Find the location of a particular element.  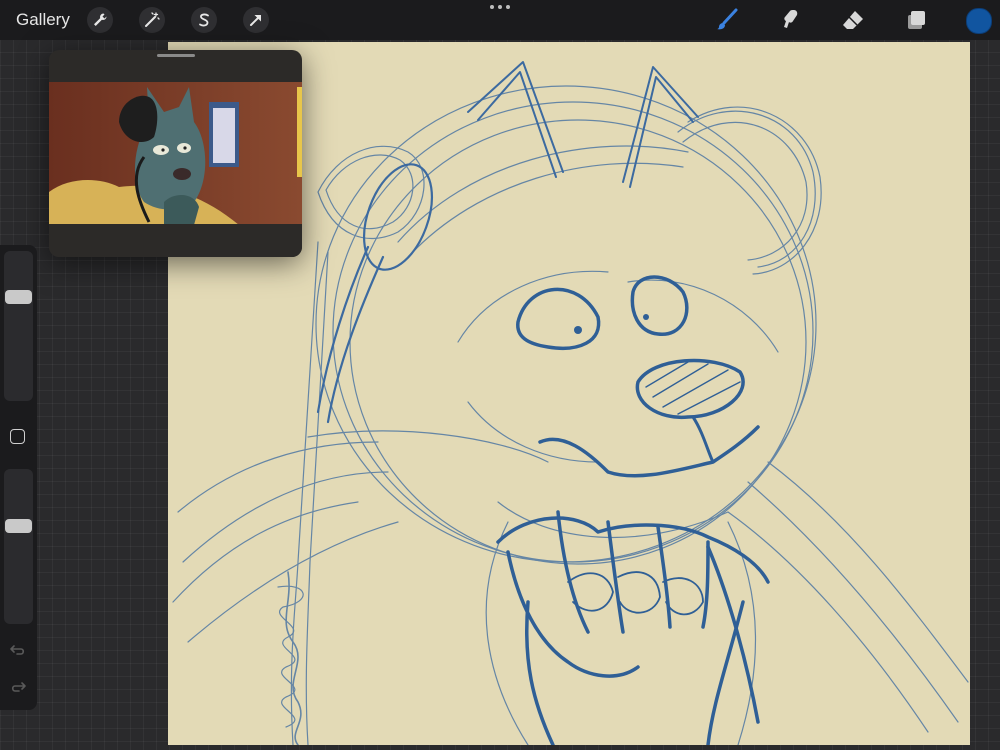

smudge-icon is located at coordinates (791, 19).